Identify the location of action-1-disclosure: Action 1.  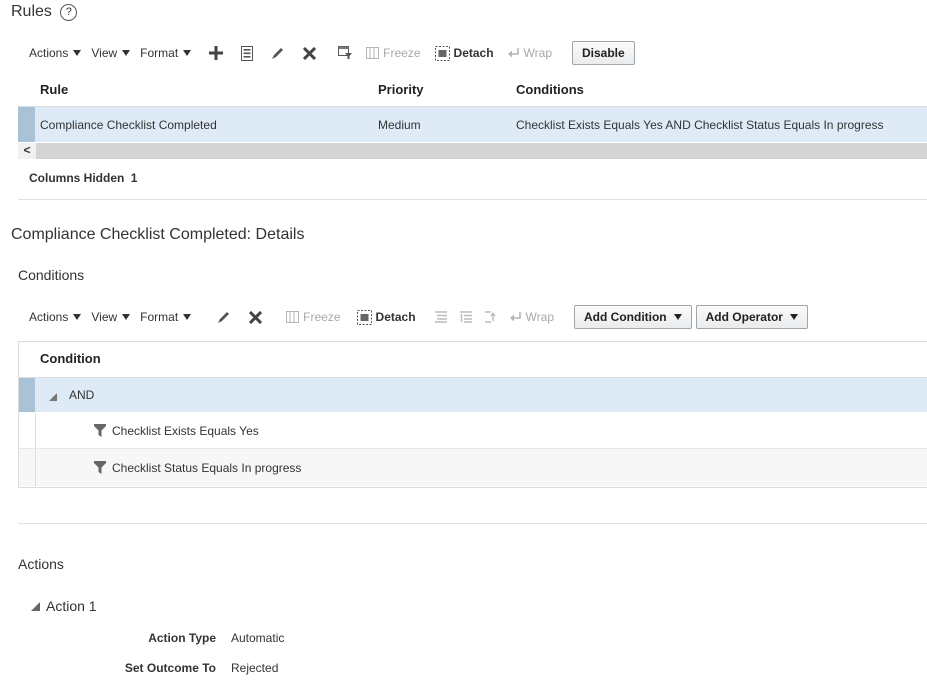
(64, 606).